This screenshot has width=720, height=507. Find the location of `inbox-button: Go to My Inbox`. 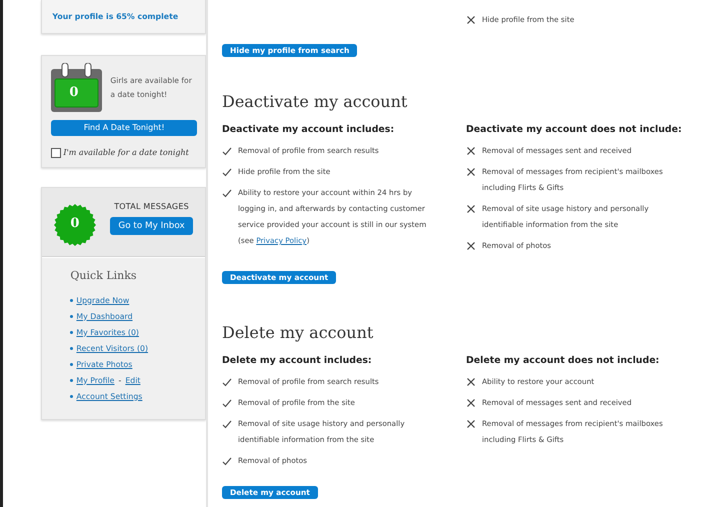

inbox-button: Go to My Inbox is located at coordinates (151, 226).